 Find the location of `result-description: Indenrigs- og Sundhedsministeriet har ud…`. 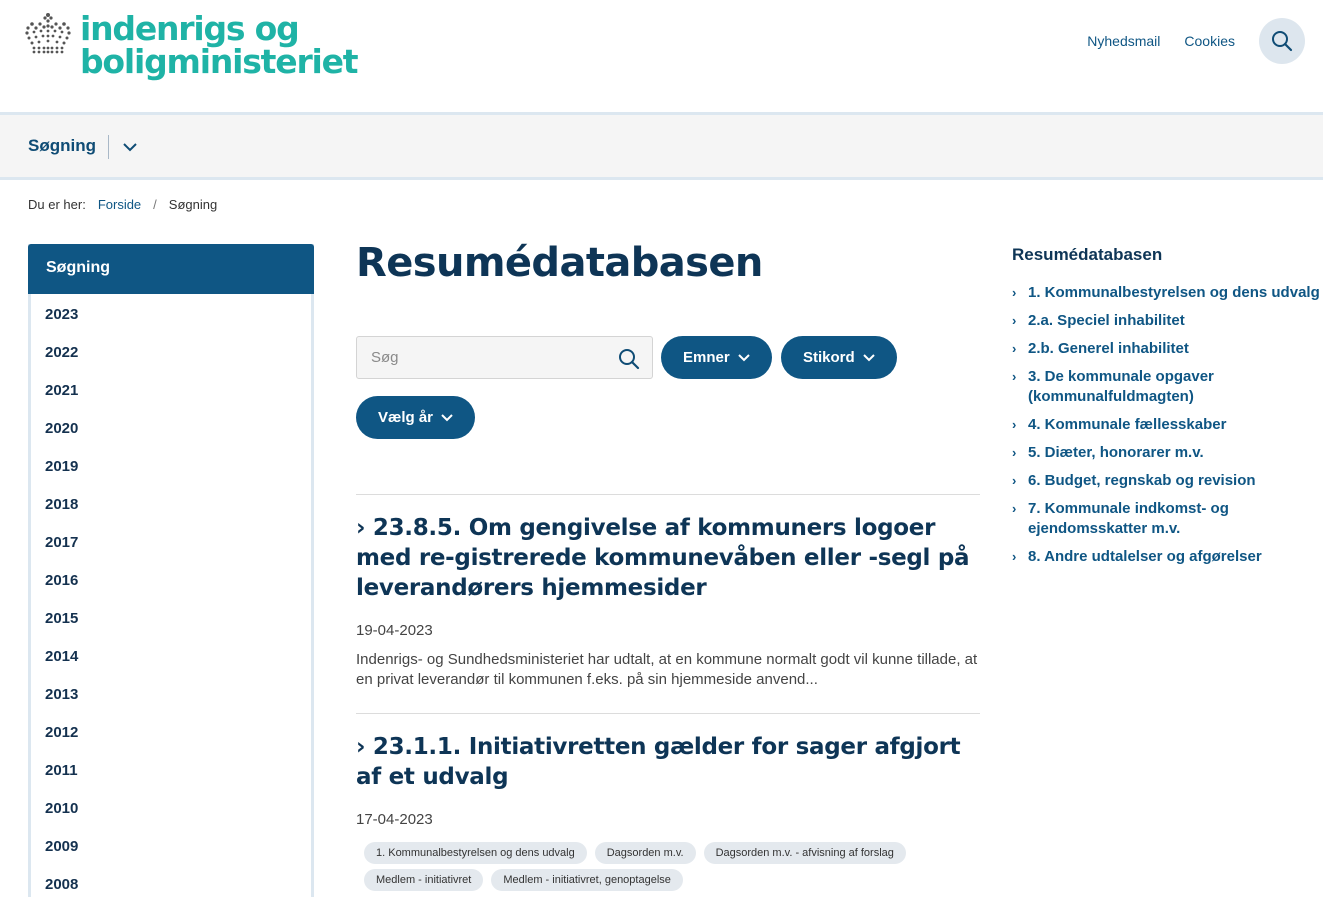

result-description: Indenrigs- og Sundhedsministeriet har ud… is located at coordinates (667, 669).